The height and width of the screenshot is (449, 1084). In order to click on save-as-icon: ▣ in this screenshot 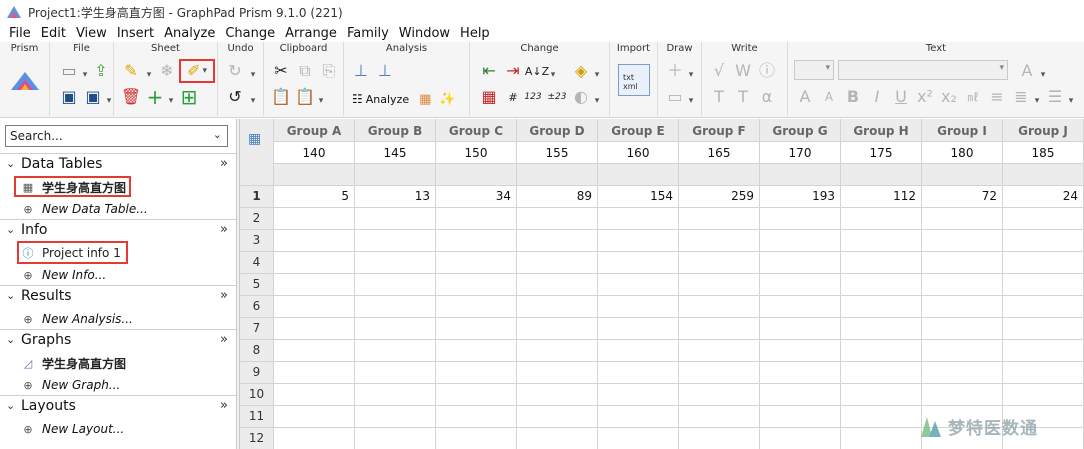, I will do `click(93, 97)`.